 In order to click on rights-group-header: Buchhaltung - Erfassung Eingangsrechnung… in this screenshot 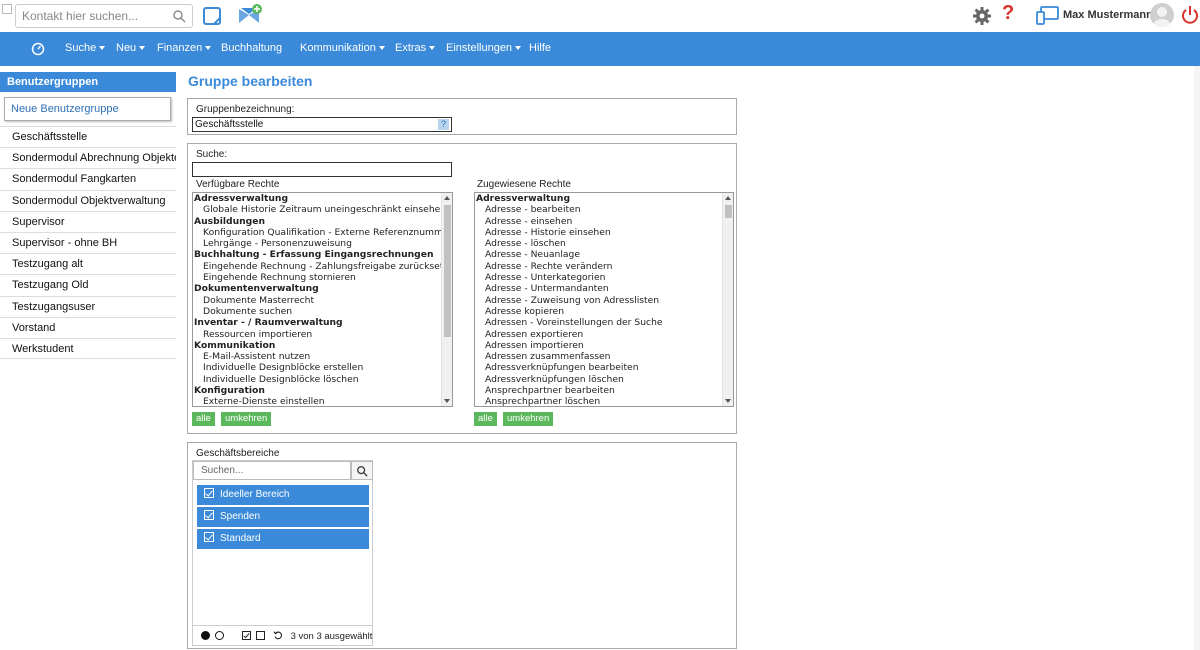, I will do `click(322, 254)`.